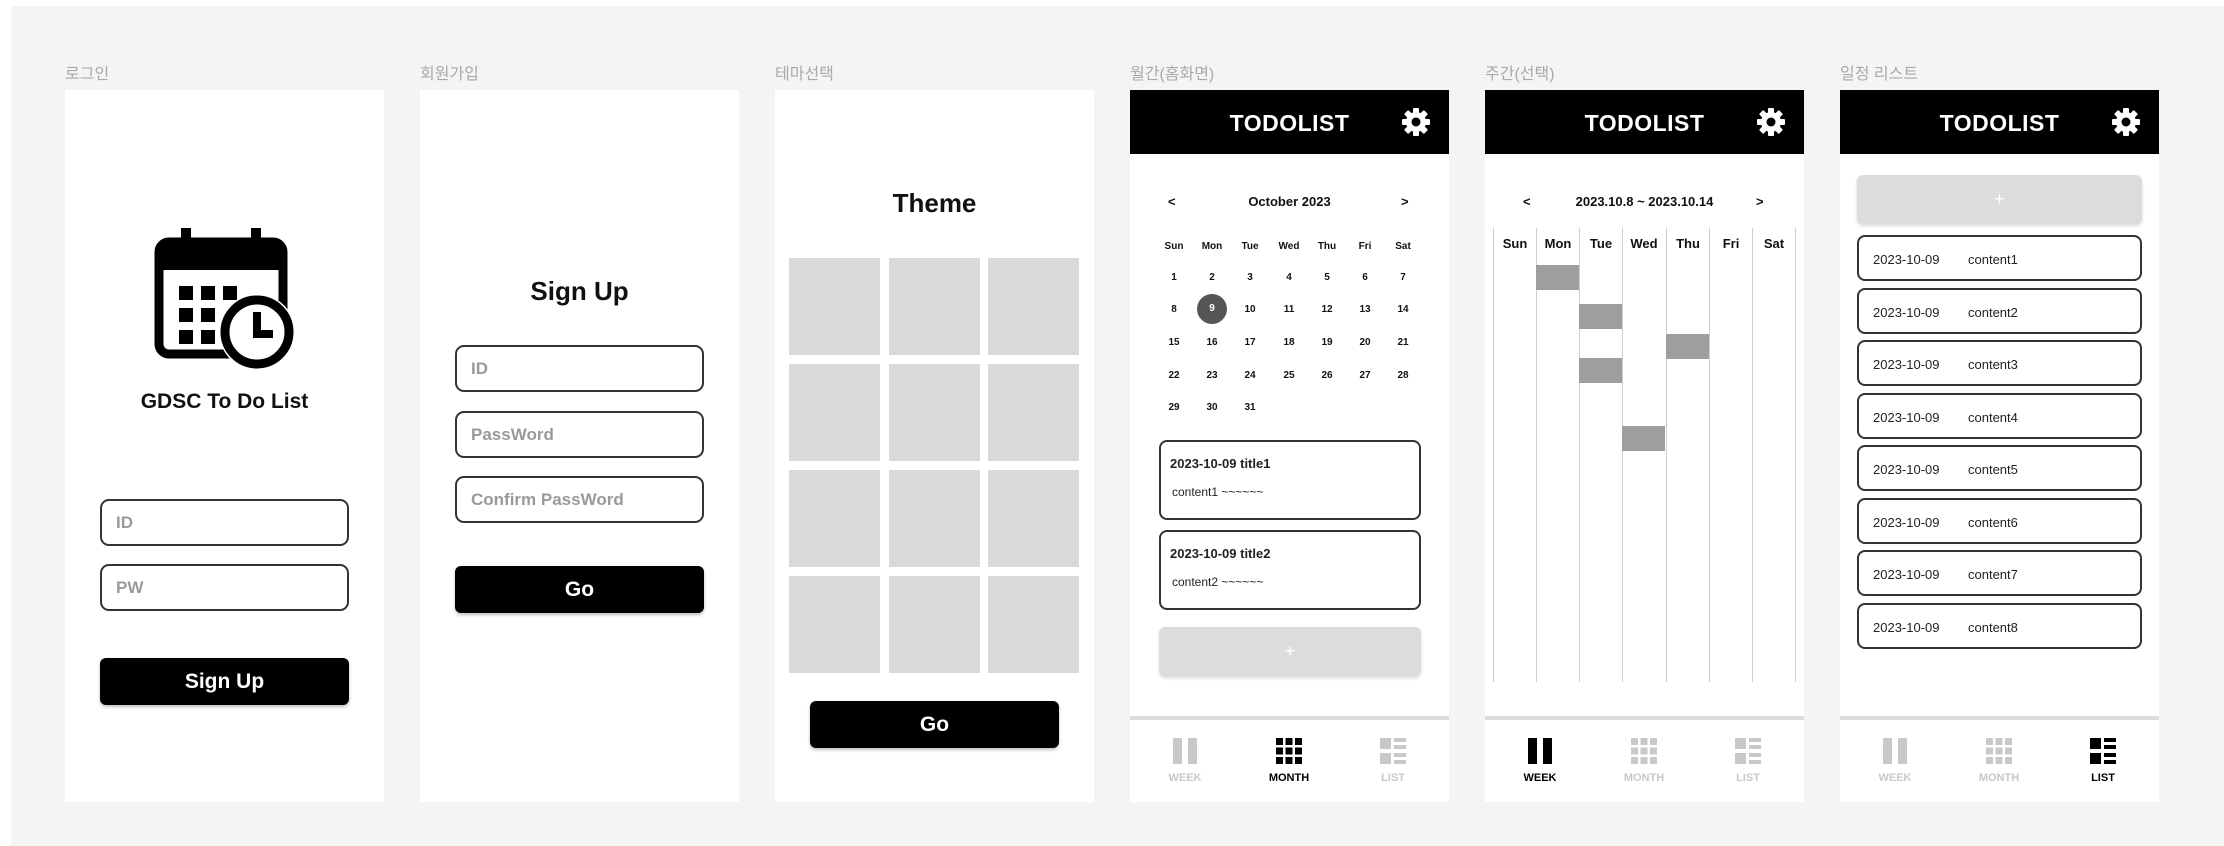 The height and width of the screenshot is (846, 2224). I want to click on weekday-header: Mon, so click(1212, 246).